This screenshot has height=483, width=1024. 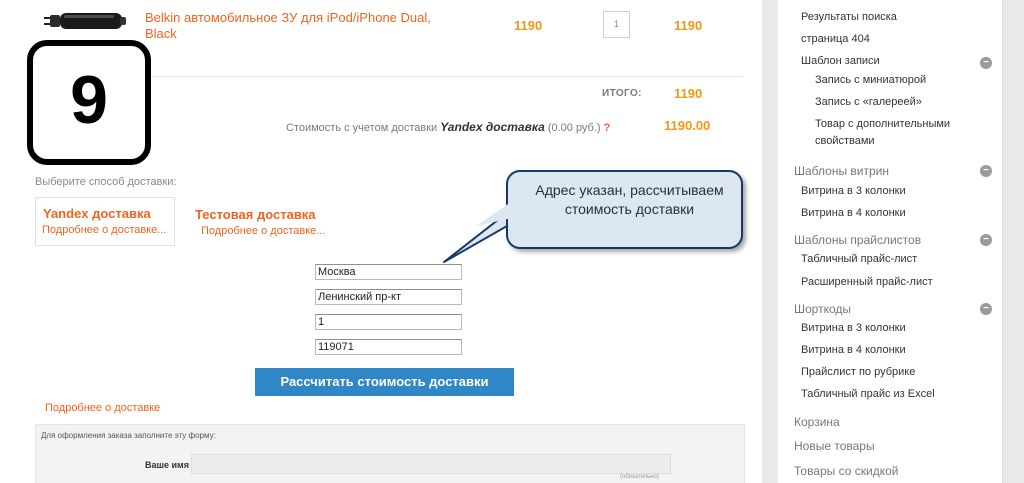 I want to click on product-price: 1190, so click(x=528, y=25).